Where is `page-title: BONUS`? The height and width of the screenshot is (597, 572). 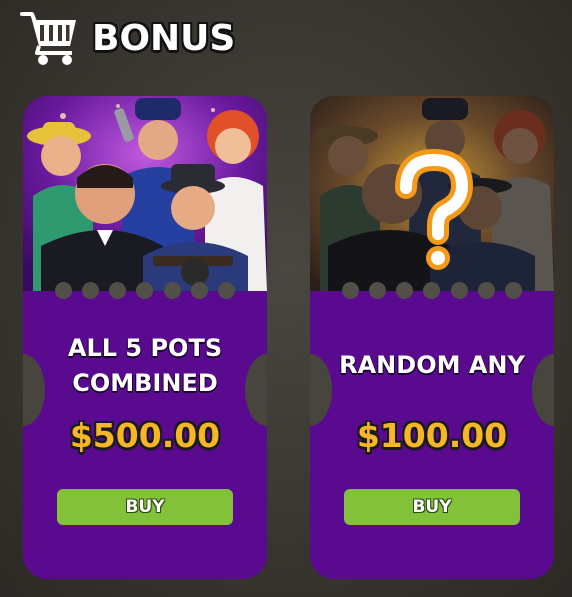
page-title: BONUS is located at coordinates (164, 38).